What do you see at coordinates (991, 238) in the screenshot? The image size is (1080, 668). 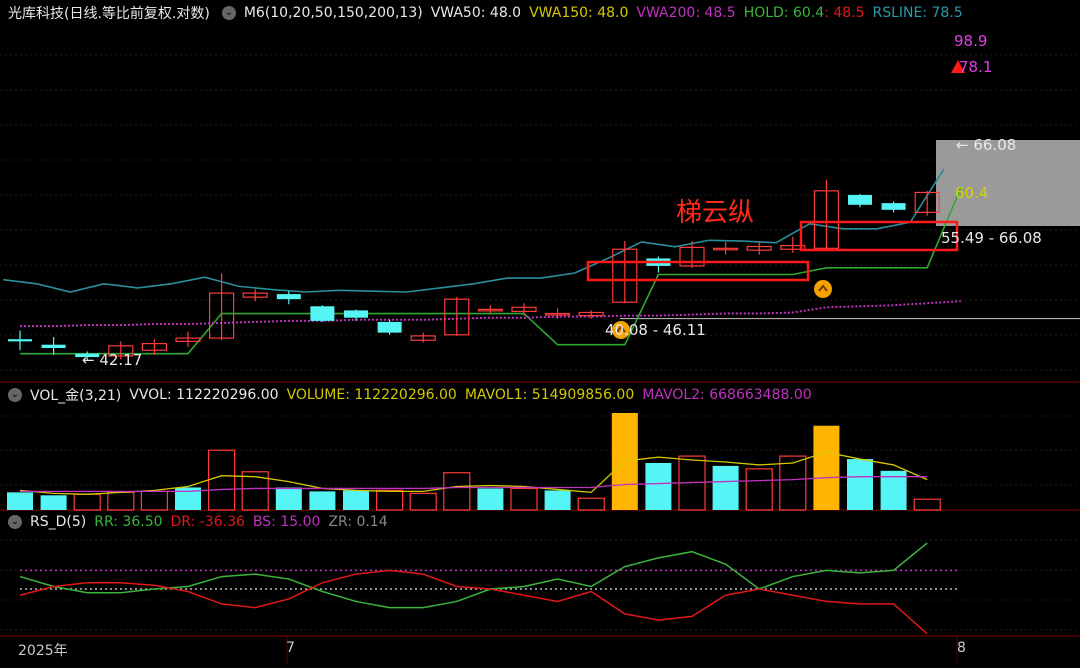 I see `range2-label: 55.49 - 66.08` at bounding box center [991, 238].